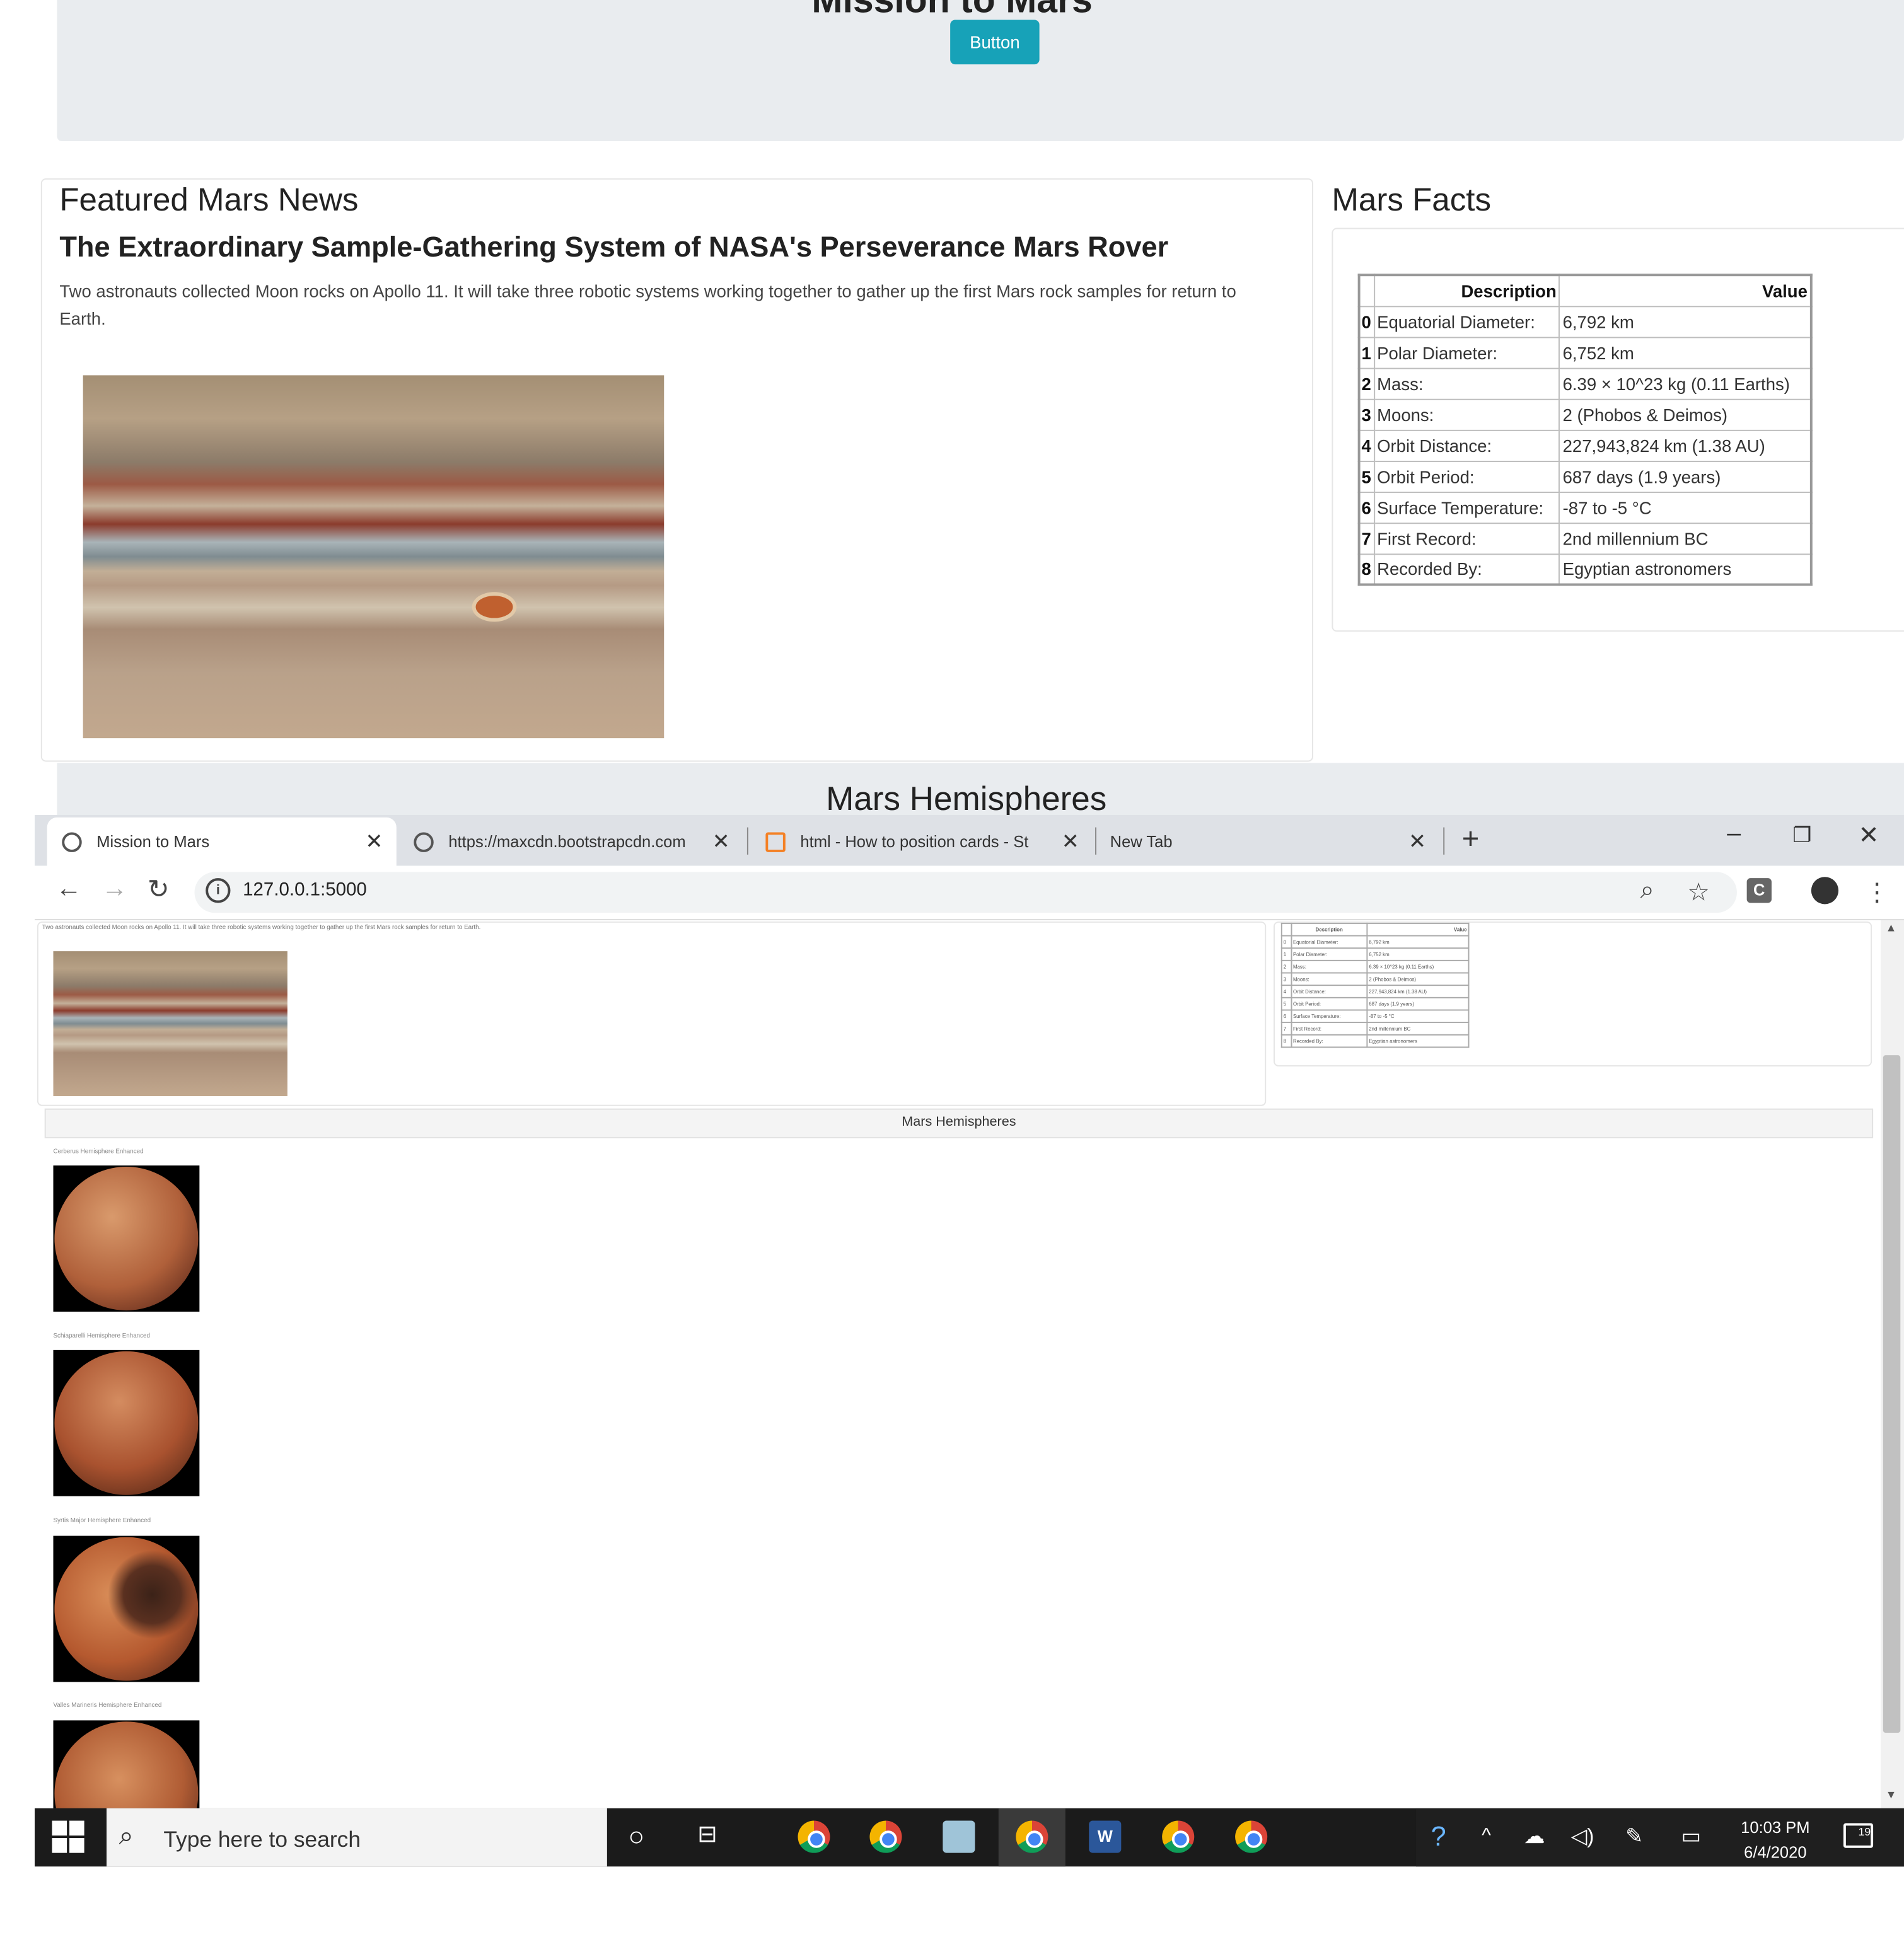 The image size is (1904, 1942). I want to click on address-bar, so click(966, 892).